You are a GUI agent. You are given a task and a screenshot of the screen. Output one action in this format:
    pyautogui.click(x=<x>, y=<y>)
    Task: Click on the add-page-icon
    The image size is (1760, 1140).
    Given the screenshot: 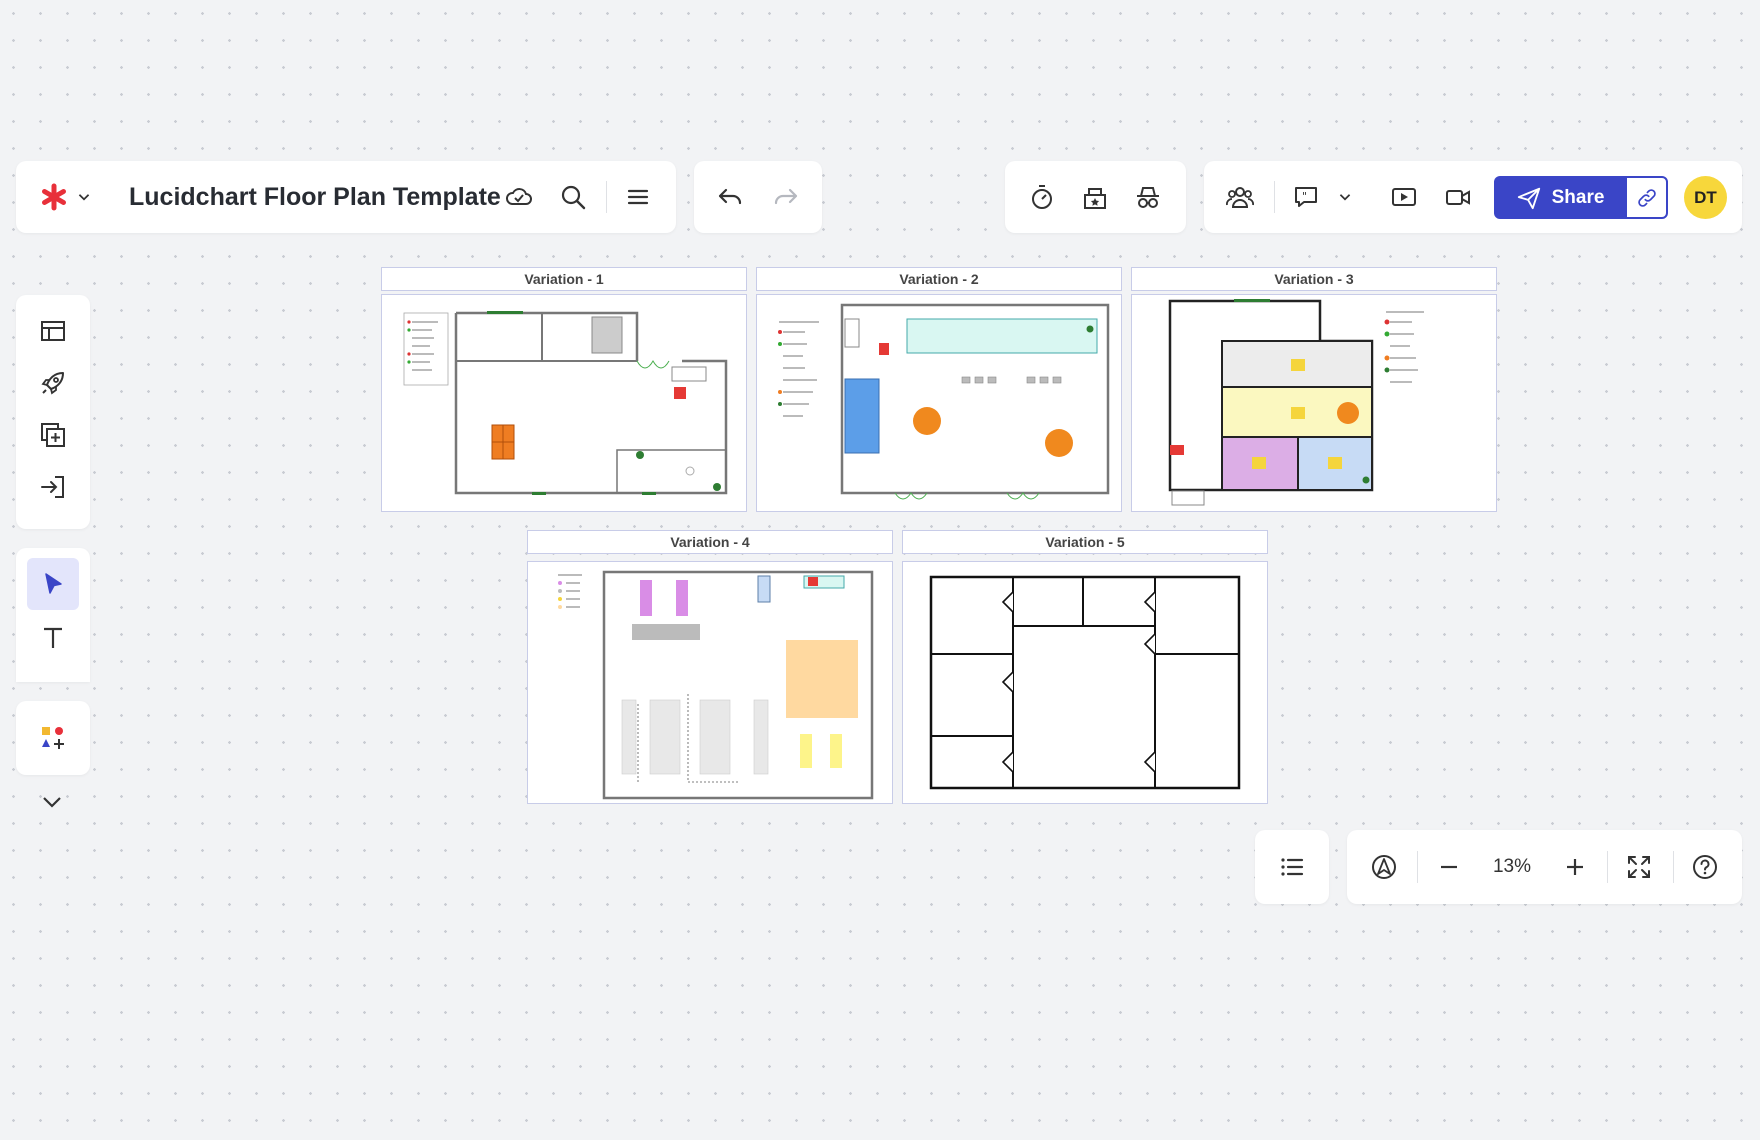 What is the action you would take?
    pyautogui.click(x=53, y=435)
    